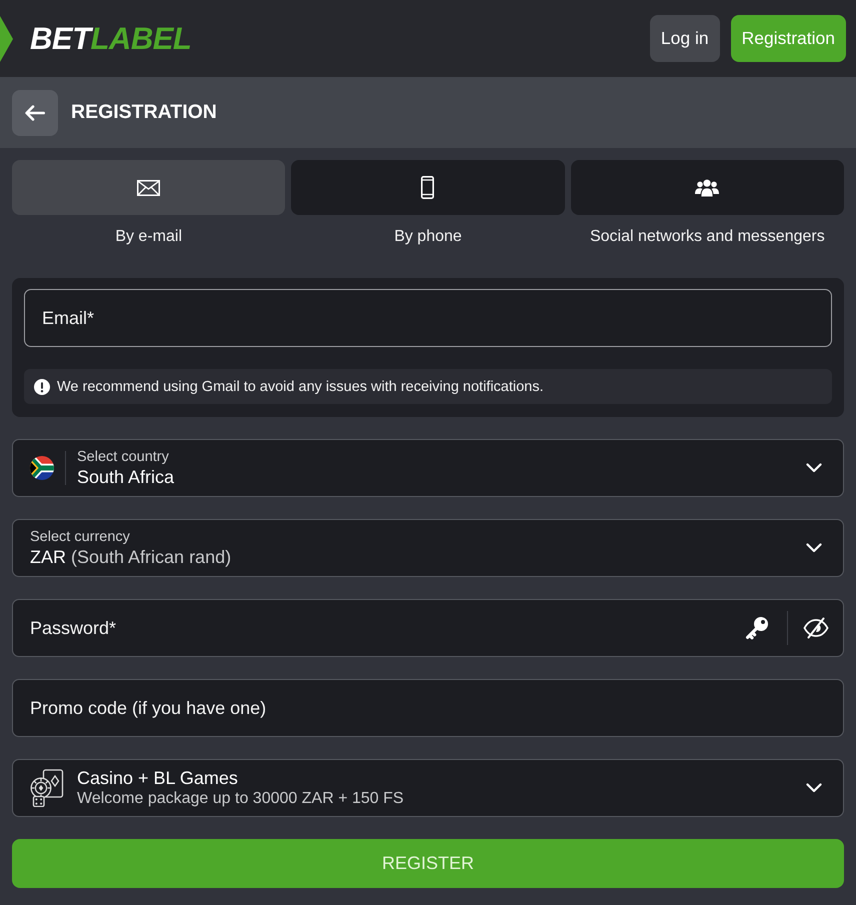 Image resolution: width=856 pixels, height=905 pixels. What do you see at coordinates (48, 557) in the screenshot?
I see `currency-code: ZAR` at bounding box center [48, 557].